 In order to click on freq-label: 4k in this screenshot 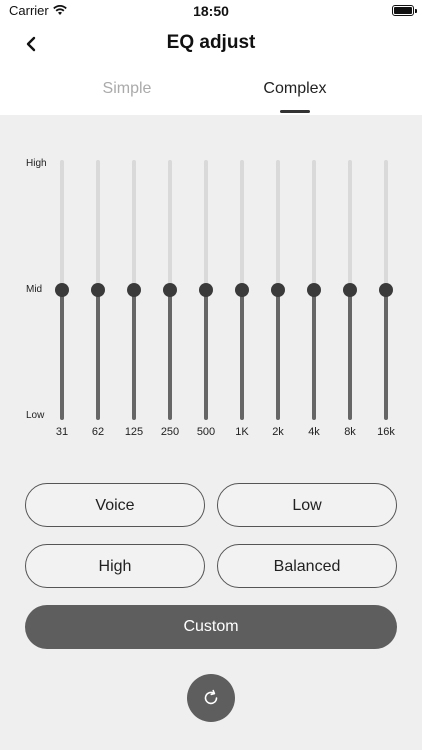, I will do `click(314, 432)`.